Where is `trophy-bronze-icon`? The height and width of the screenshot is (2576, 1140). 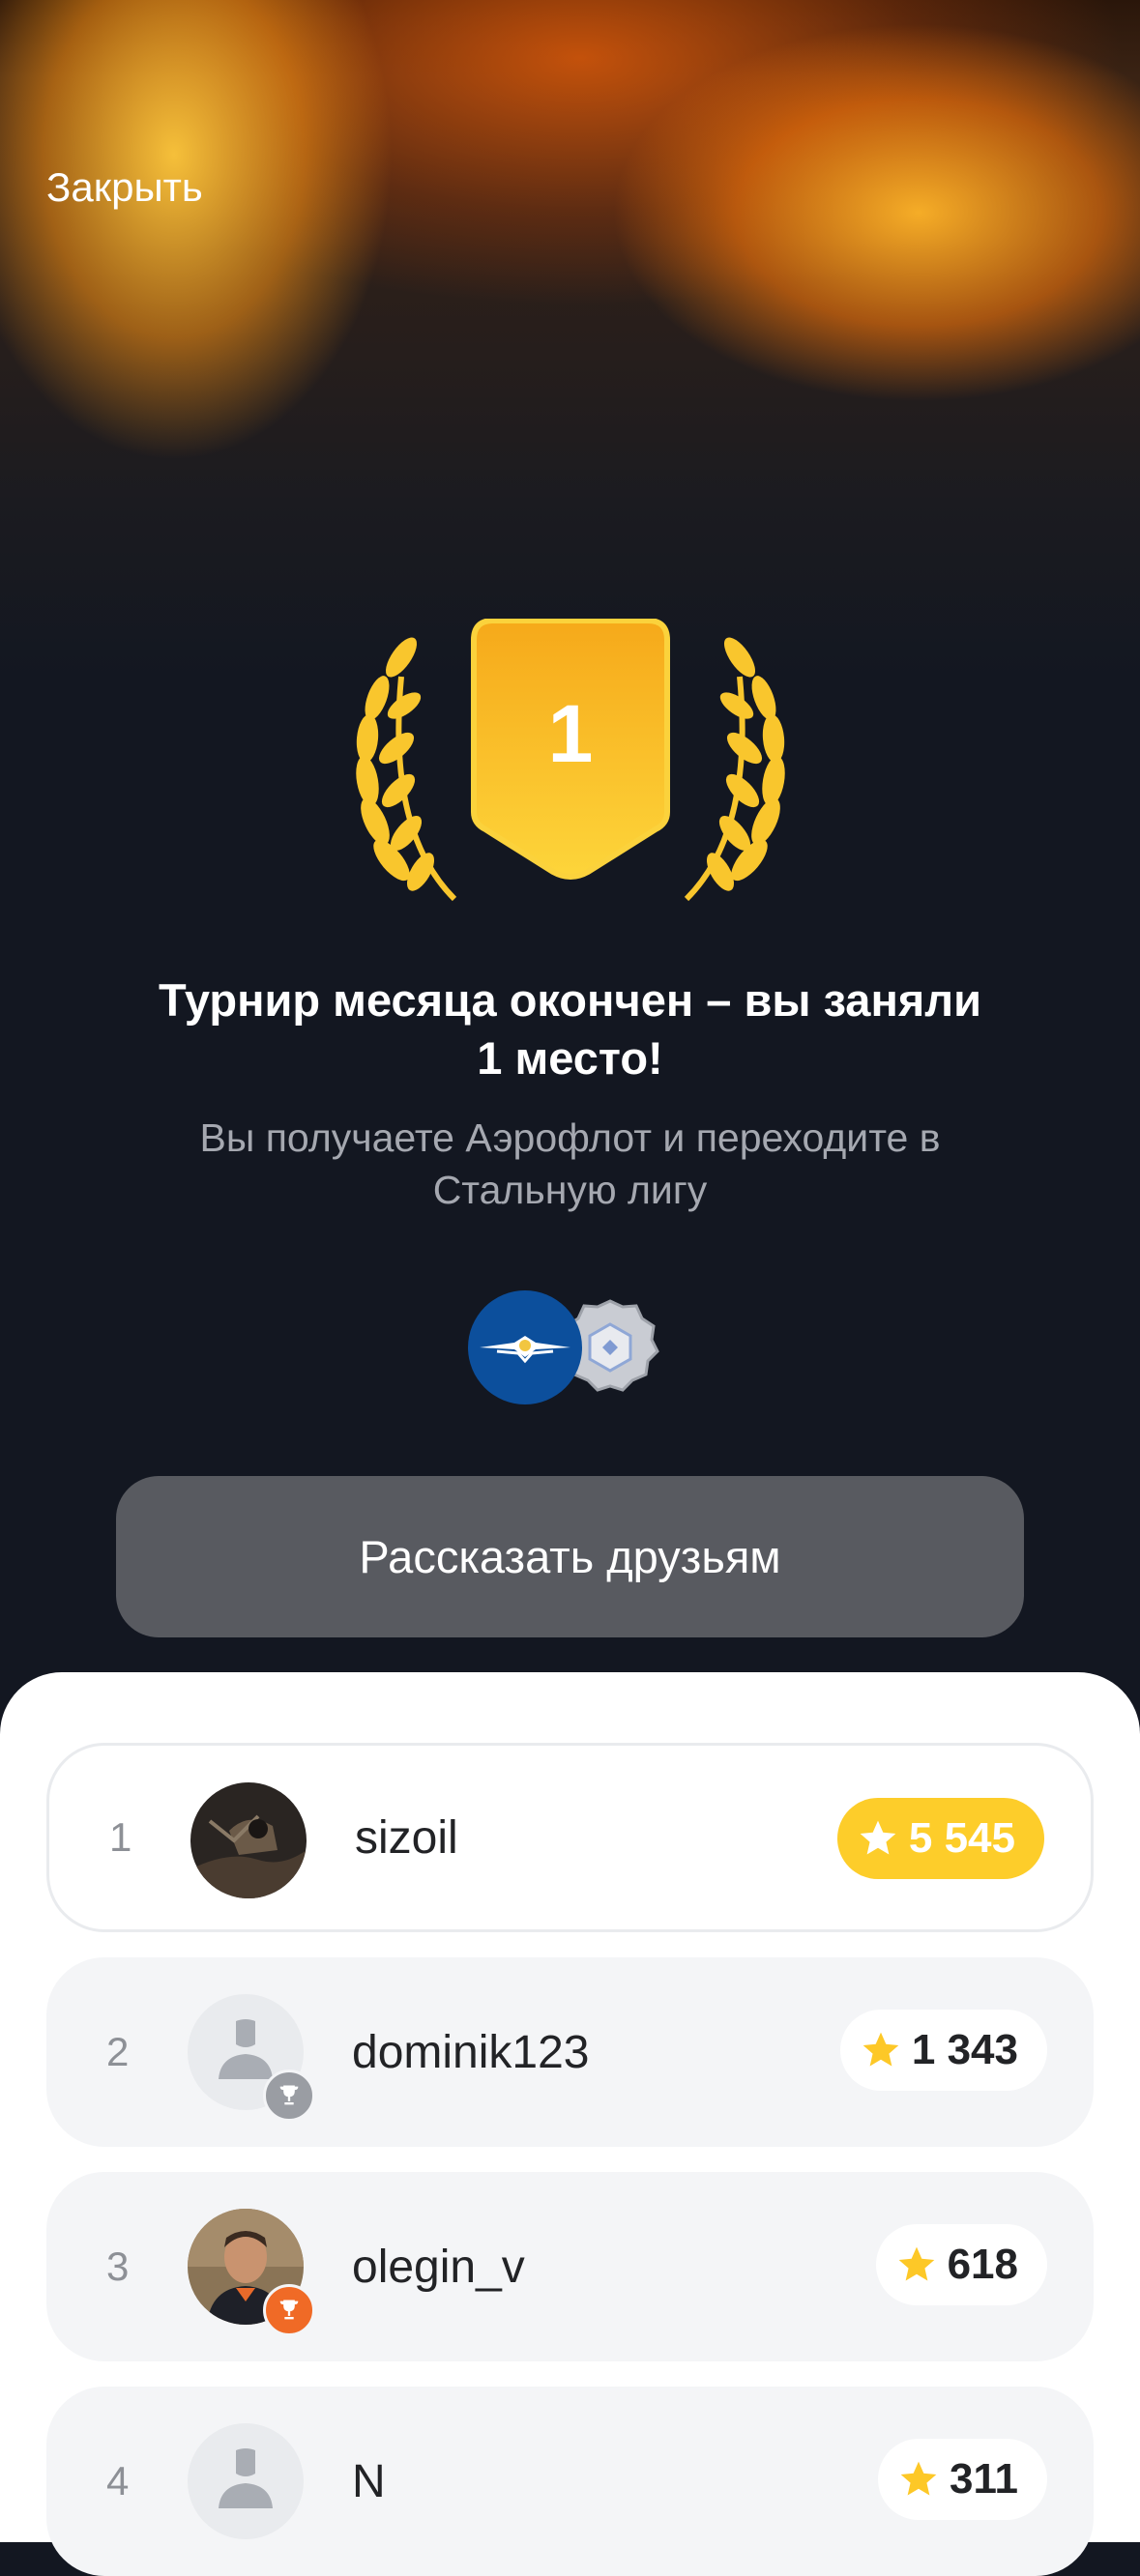
trophy-bronze-icon is located at coordinates (289, 2310).